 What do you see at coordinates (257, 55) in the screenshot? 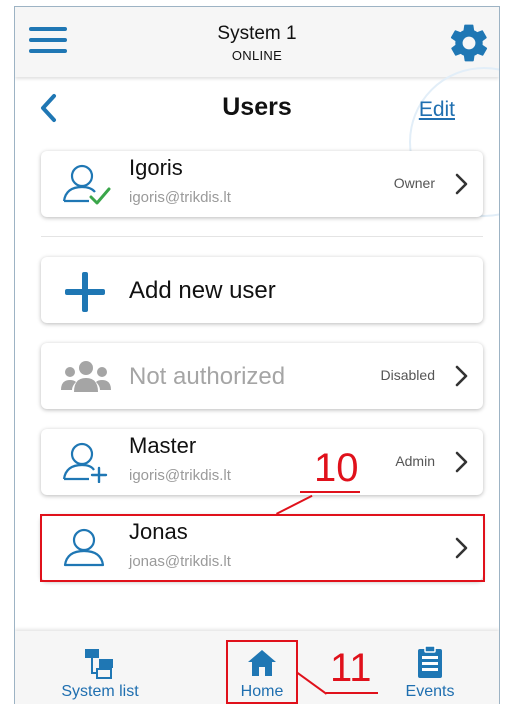
I see `system-status: ONLINE` at bounding box center [257, 55].